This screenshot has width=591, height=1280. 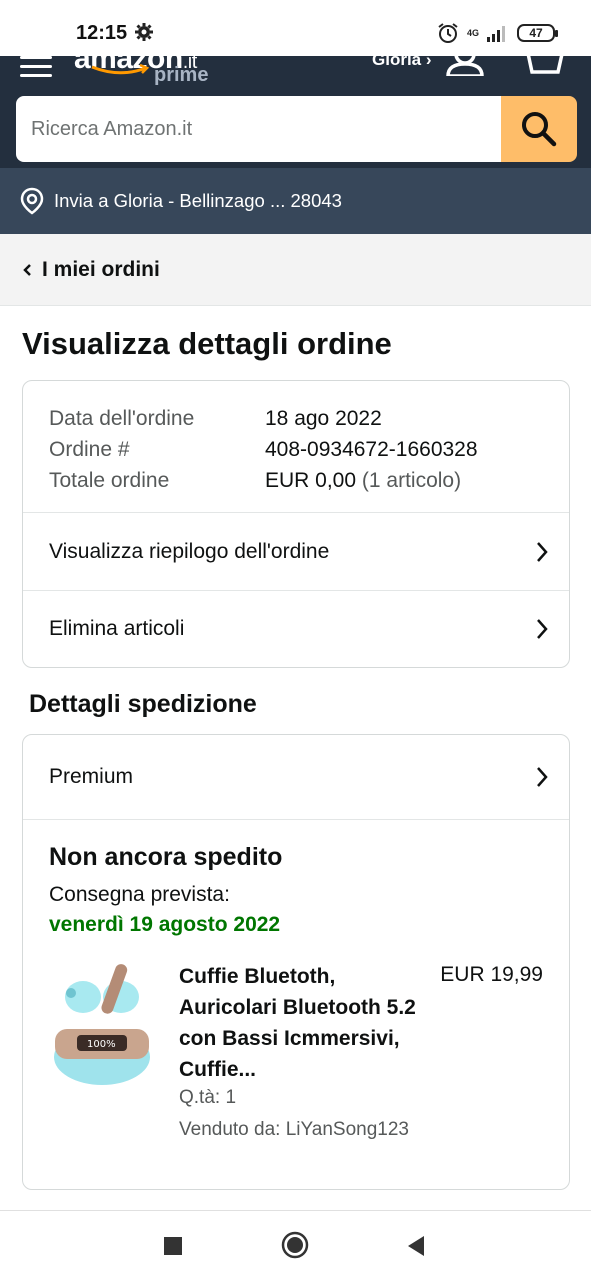 What do you see at coordinates (296, 777) in the screenshot?
I see `shipping-method-row: Premium` at bounding box center [296, 777].